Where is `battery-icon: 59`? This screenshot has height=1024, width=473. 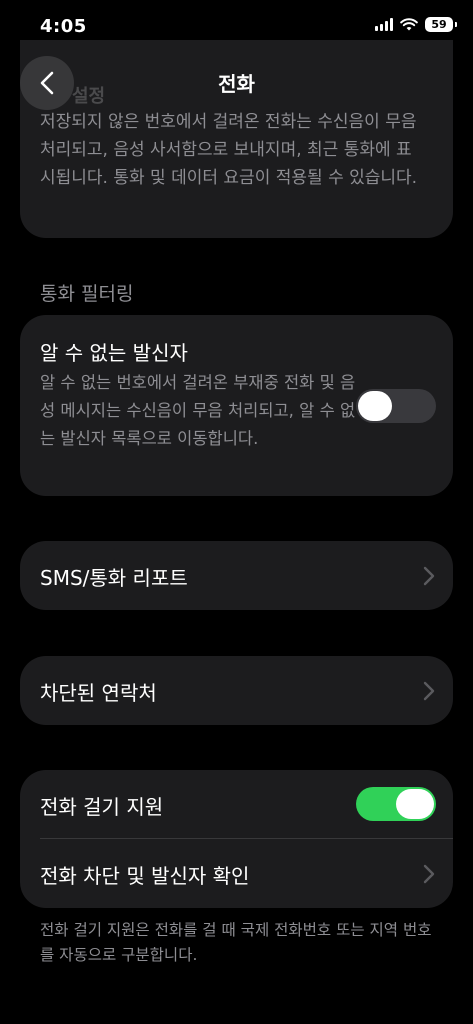 battery-icon: 59 is located at coordinates (441, 24).